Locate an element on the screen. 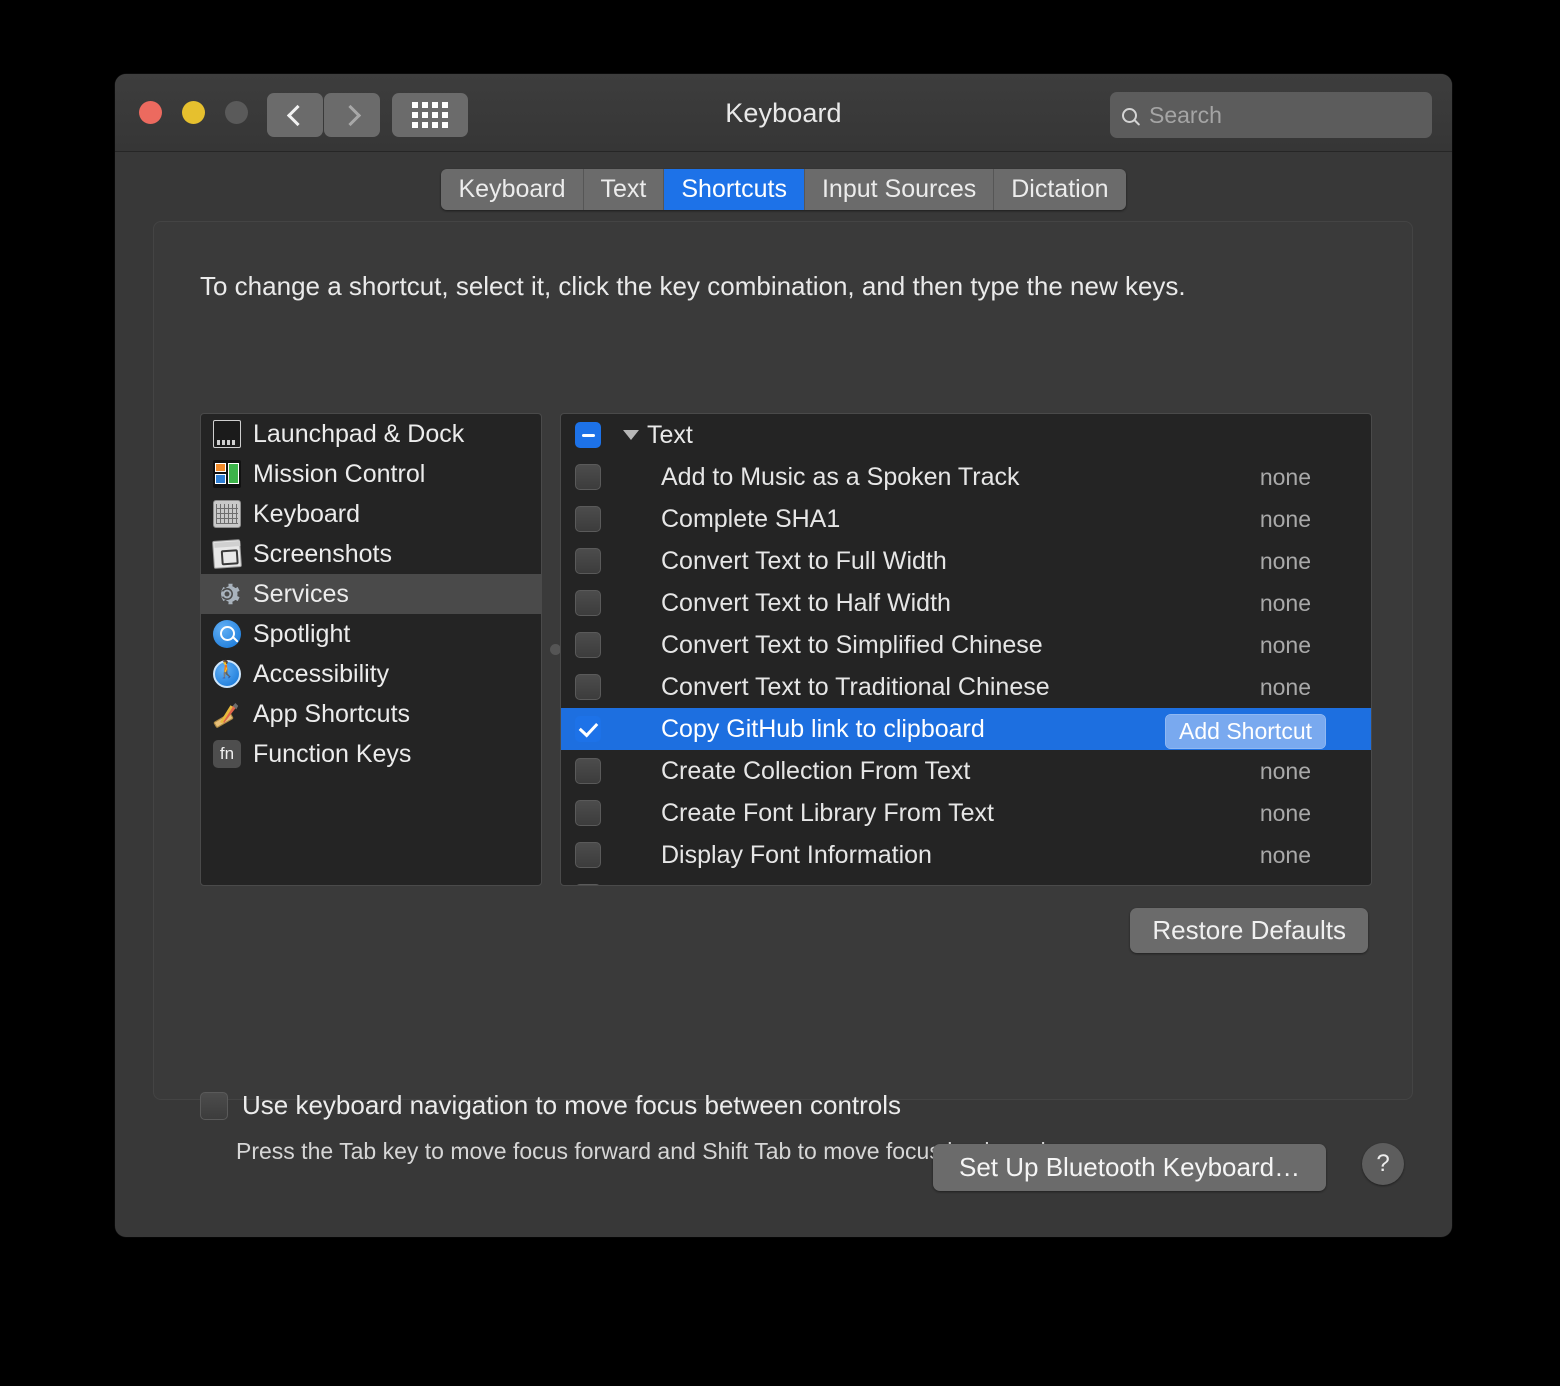  search-field is located at coordinates (1271, 115).